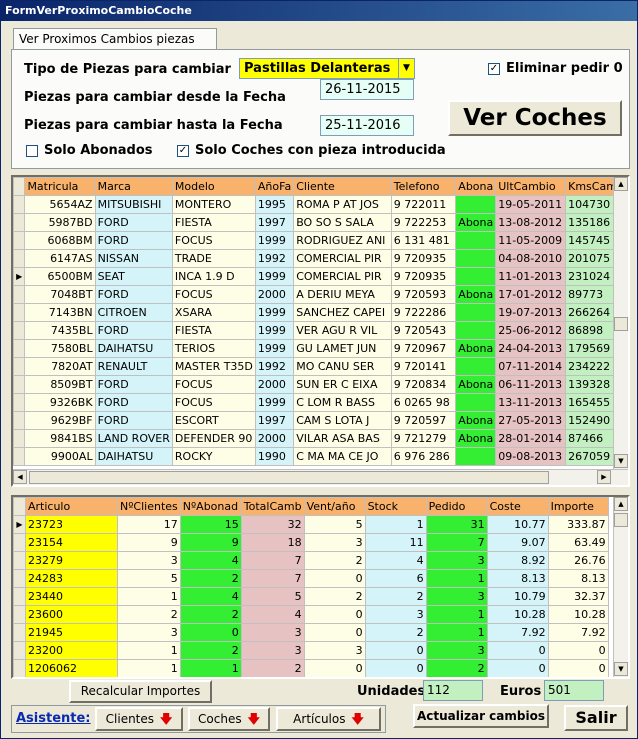 Image resolution: width=638 pixels, height=739 pixels. Describe the element at coordinates (334, 506) in the screenshot. I see `column-header: Vent/año` at that location.